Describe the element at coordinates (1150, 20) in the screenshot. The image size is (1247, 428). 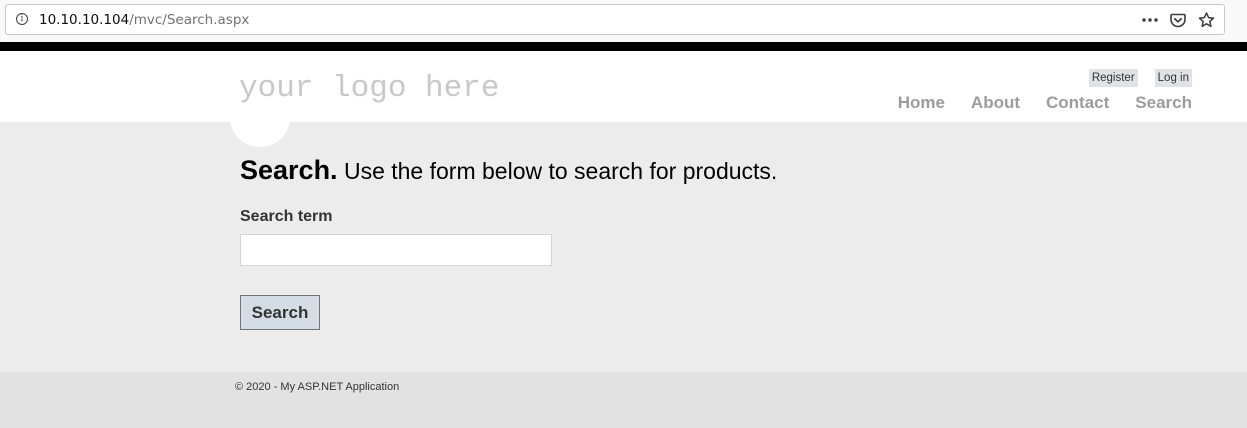
I see `page-actions-icon` at that location.